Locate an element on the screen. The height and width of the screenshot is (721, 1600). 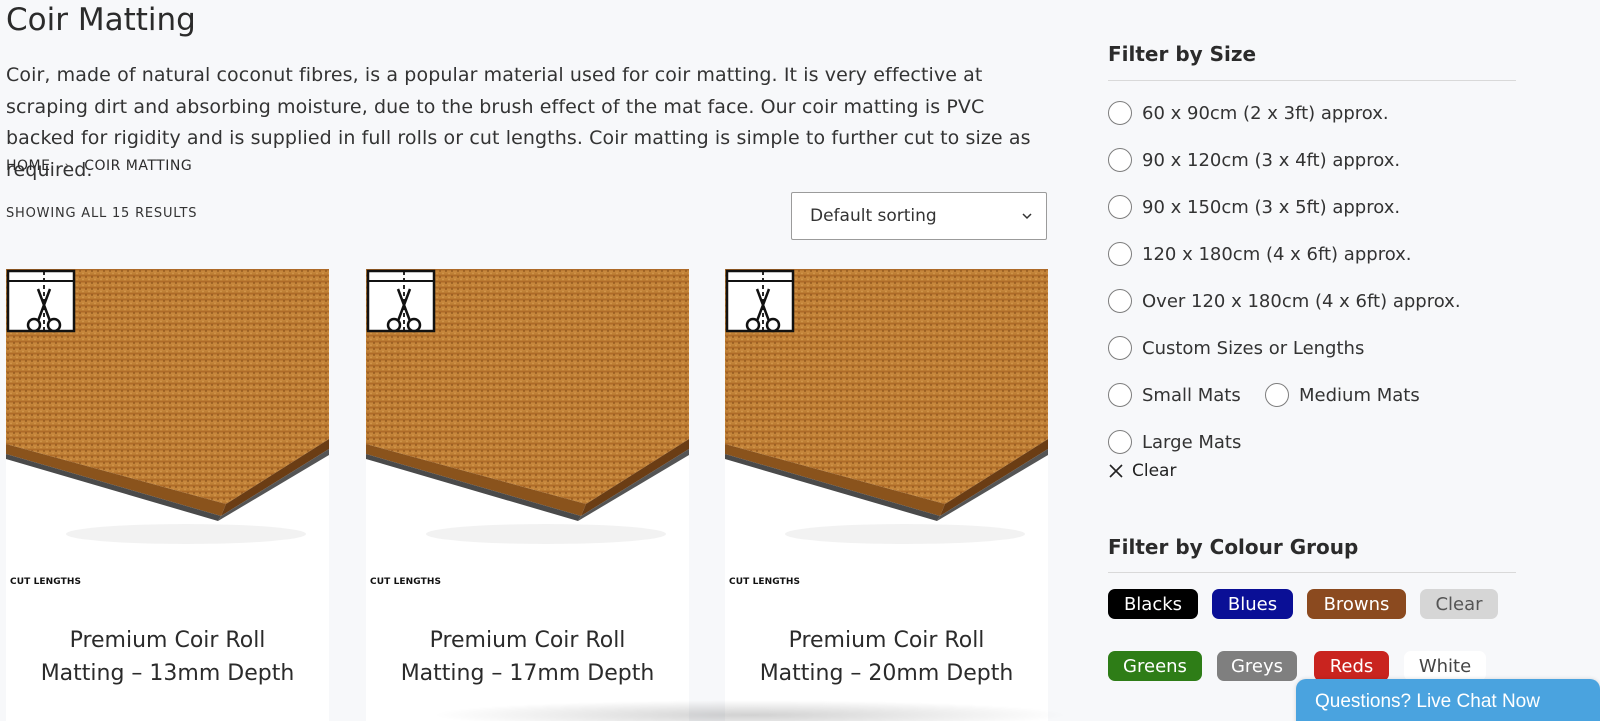
clear-size-filter-link: Clear is located at coordinates (1142, 471).